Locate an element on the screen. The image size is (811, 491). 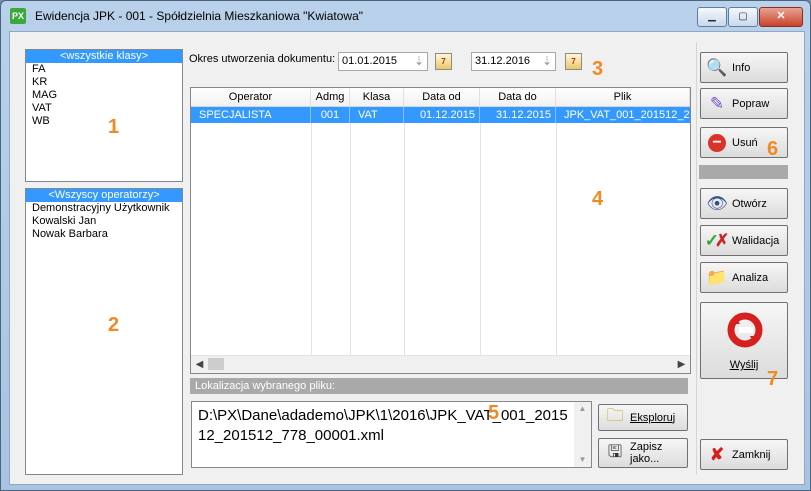
scroll-left-icon: ◀ is located at coordinates (199, 364).